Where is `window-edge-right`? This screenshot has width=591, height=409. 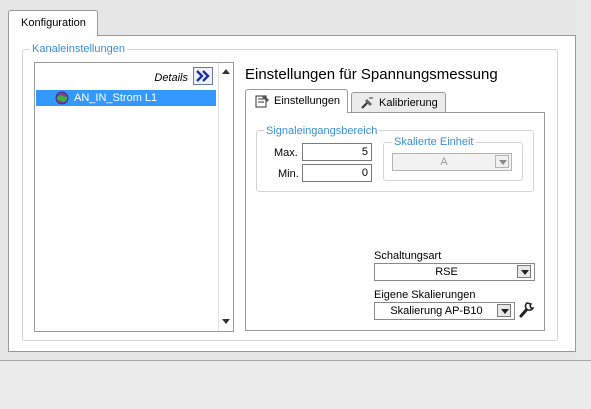 window-edge-right is located at coordinates (583, 204).